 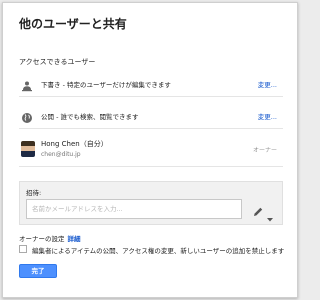 I want to click on owner-email: chen@ditu.jp, so click(x=61, y=154).